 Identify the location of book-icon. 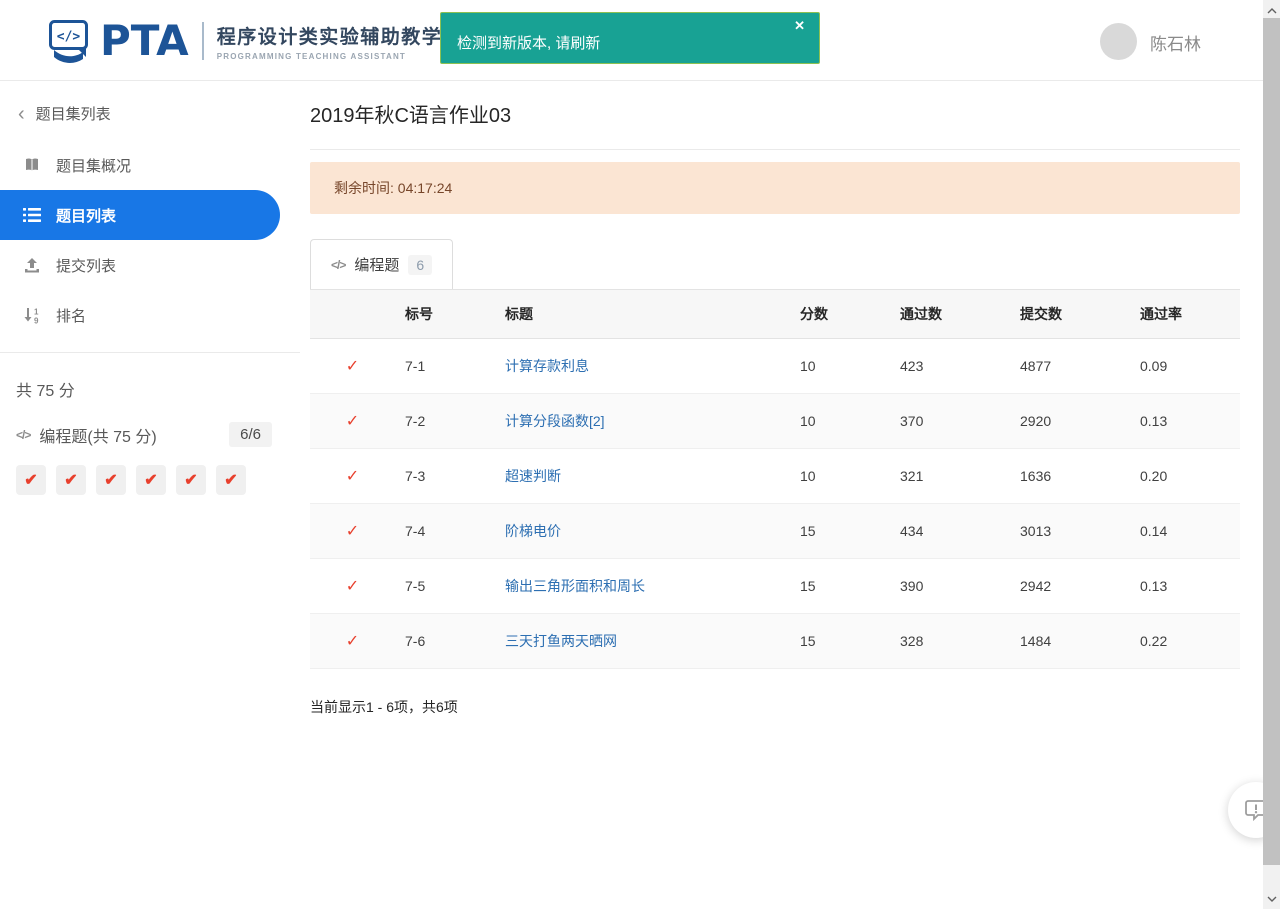
(32, 165).